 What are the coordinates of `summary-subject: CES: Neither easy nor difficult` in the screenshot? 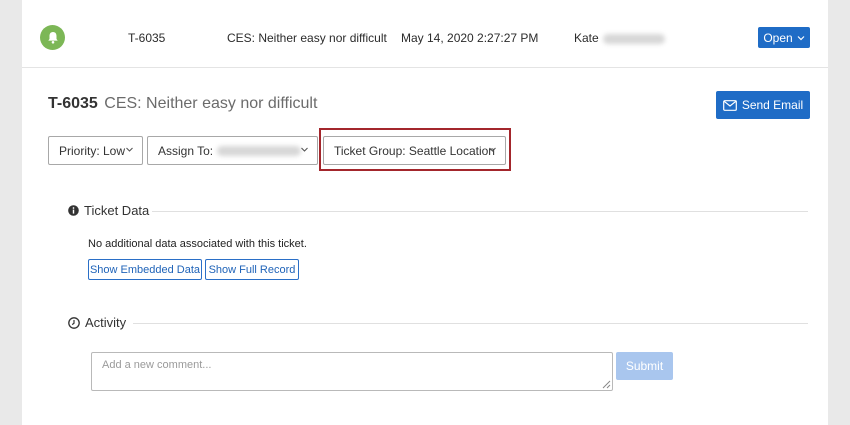 It's located at (307, 38).